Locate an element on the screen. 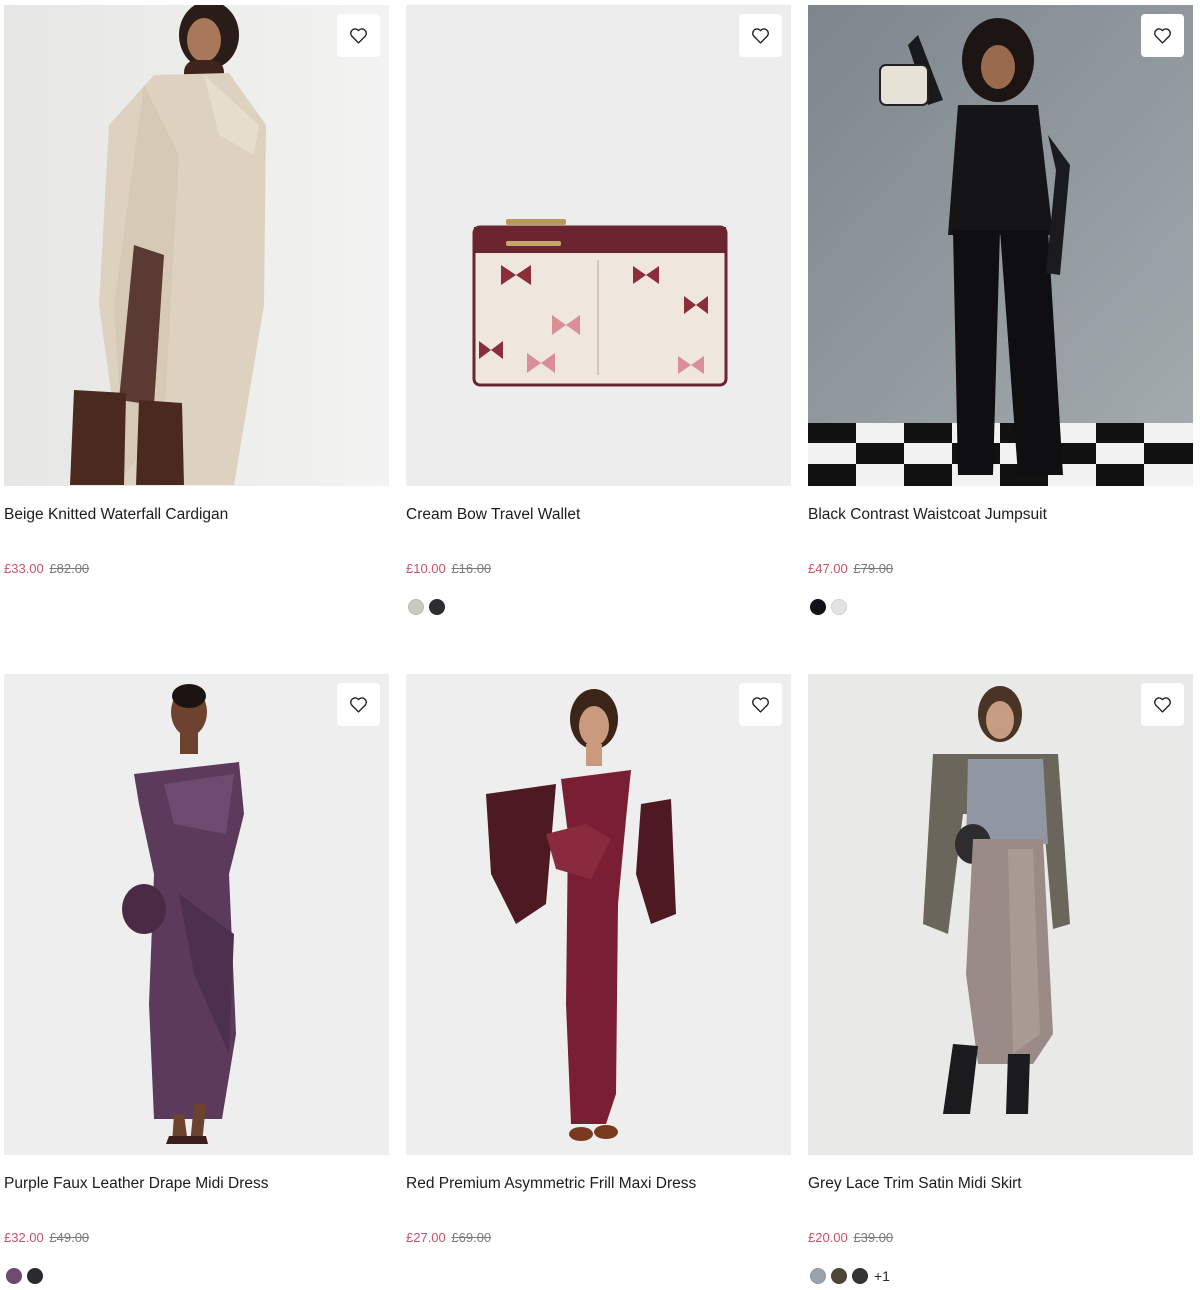 The width and height of the screenshot is (1200, 1290). original-price: £39.00 is located at coordinates (873, 1237).